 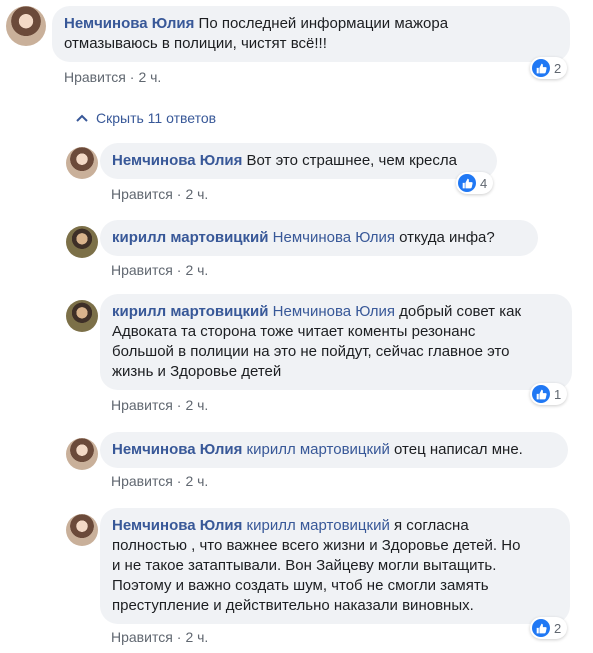 I want to click on comment-actions: Нравится · 2 ч., so click(x=113, y=77).